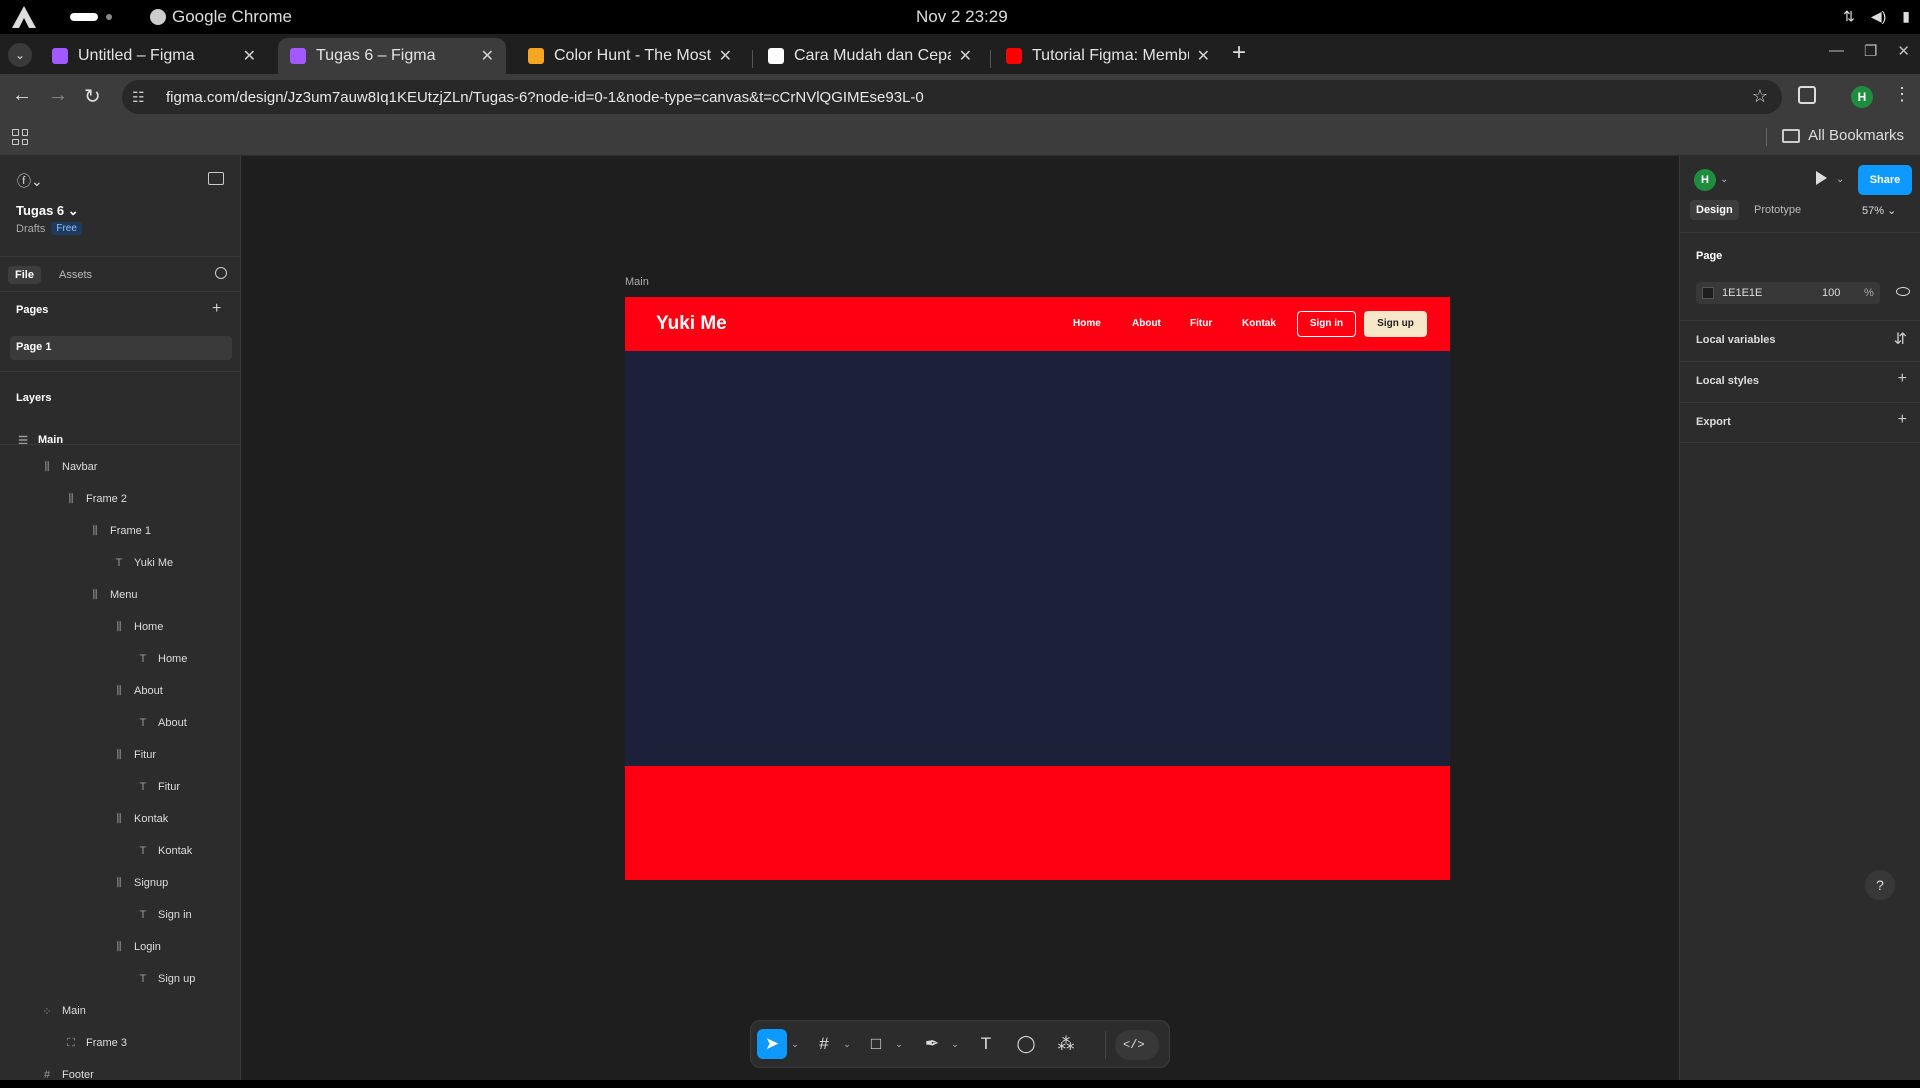 The height and width of the screenshot is (1088, 1920). I want to click on system-tray: ⇅ ◀) ▮, so click(1876, 16).